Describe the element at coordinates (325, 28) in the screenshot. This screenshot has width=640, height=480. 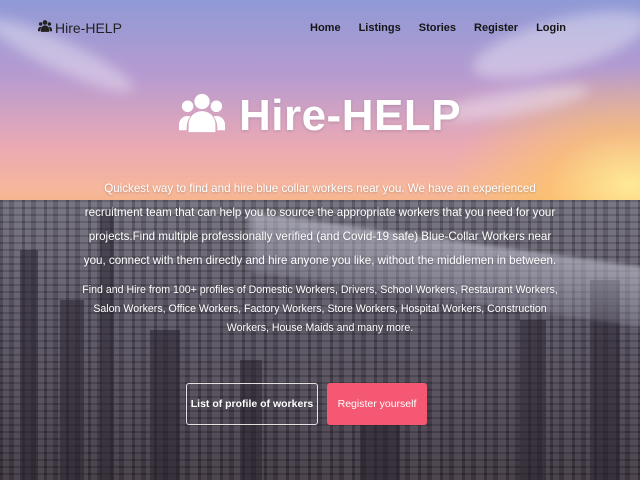
I see `nav-link-home: Home` at that location.